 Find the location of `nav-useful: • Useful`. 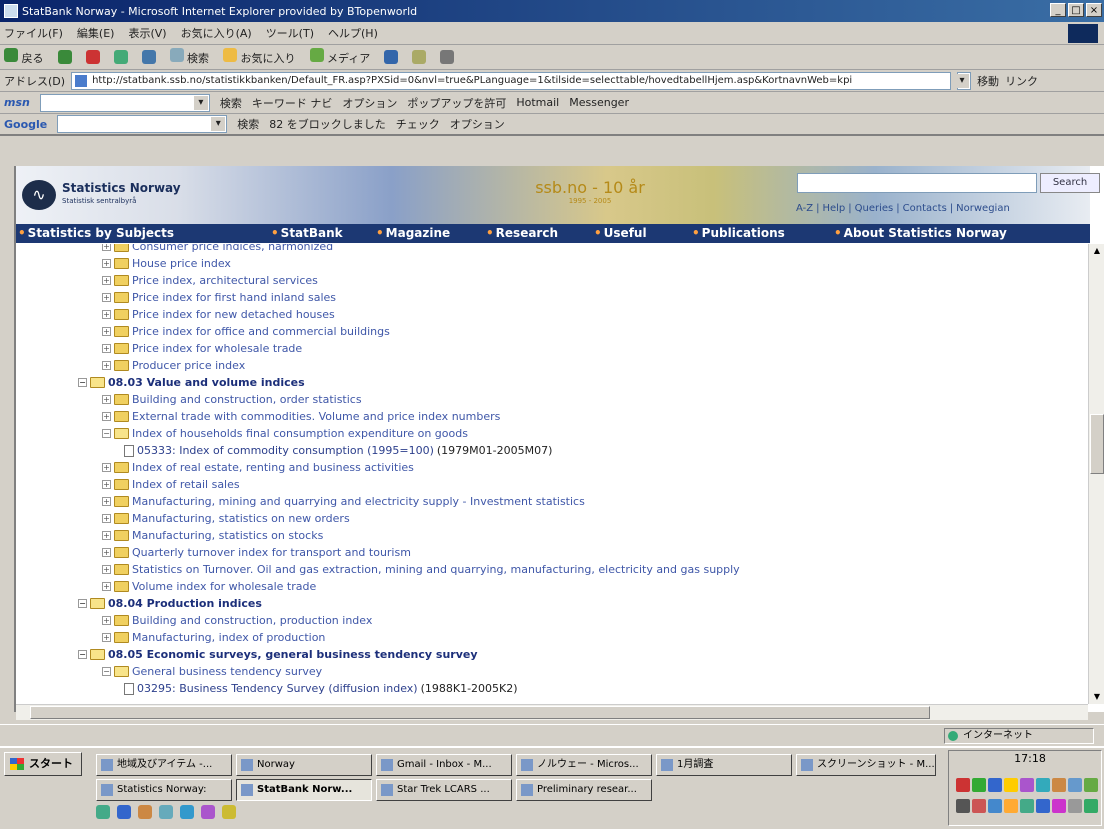

nav-useful: • Useful is located at coordinates (620, 233).